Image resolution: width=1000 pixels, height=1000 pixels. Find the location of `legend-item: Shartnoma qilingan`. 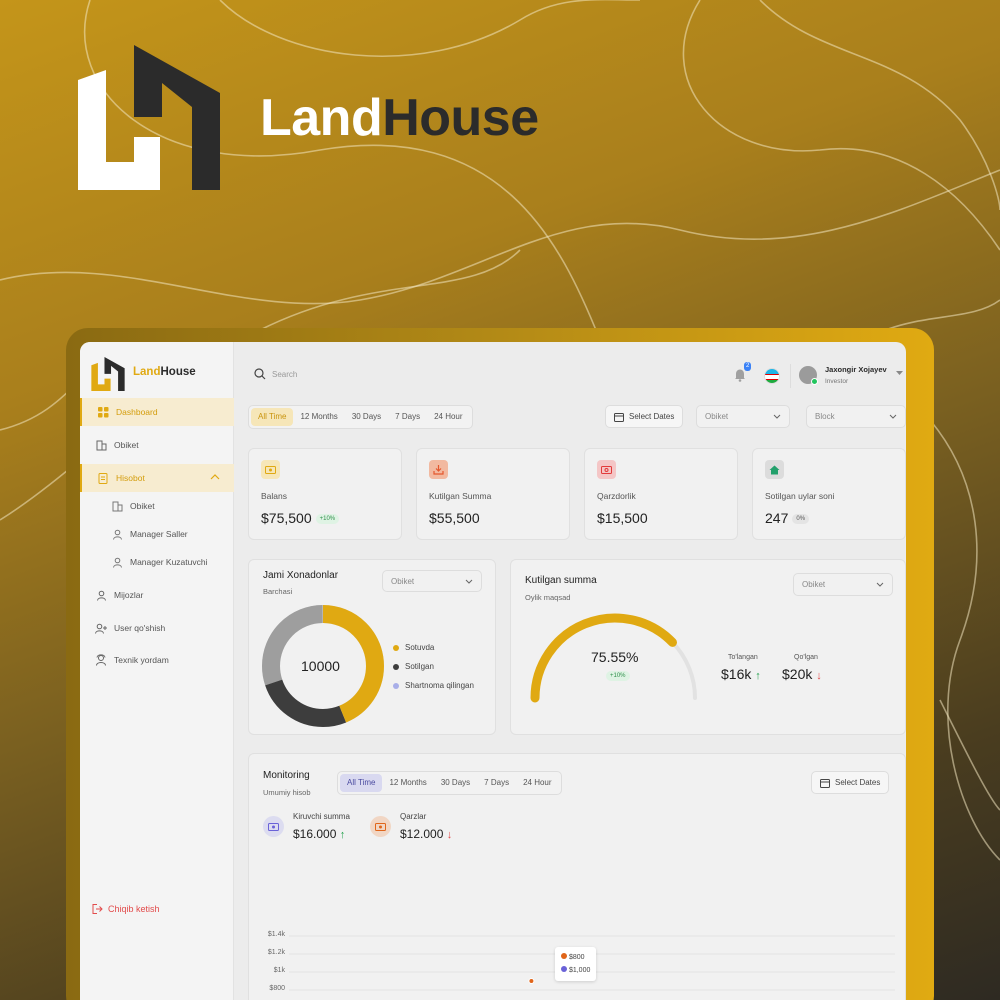

legend-item: Shartnoma qilingan is located at coordinates (433, 685).